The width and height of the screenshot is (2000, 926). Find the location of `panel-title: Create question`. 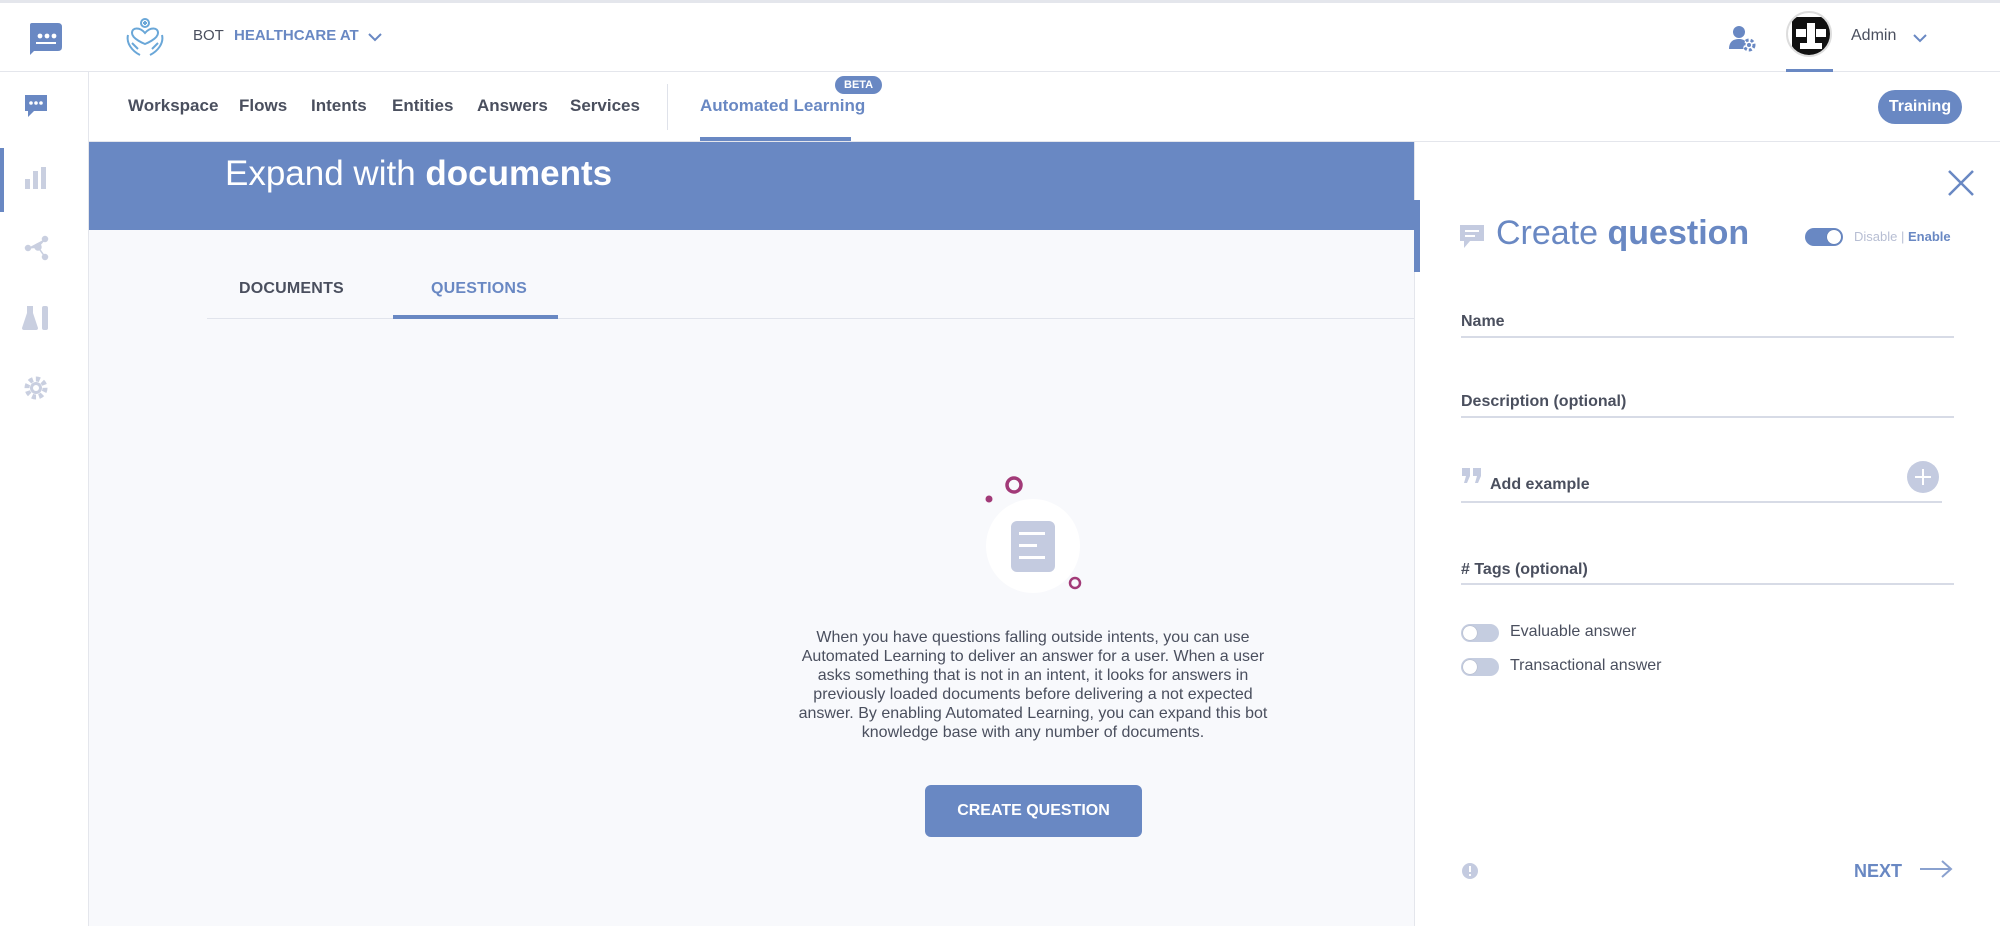

panel-title: Create question is located at coordinates (1622, 233).